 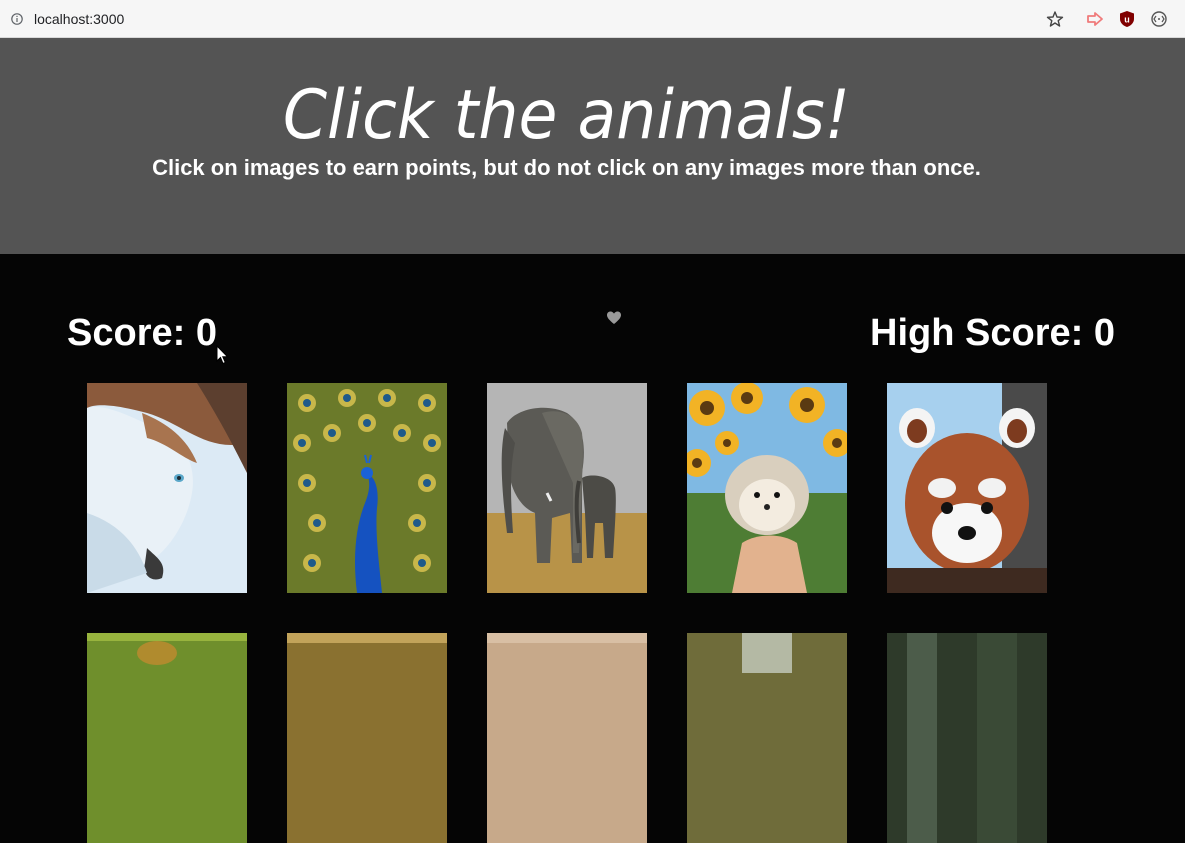 What do you see at coordinates (79, 19) in the screenshot?
I see `url-text: localhost:3000` at bounding box center [79, 19].